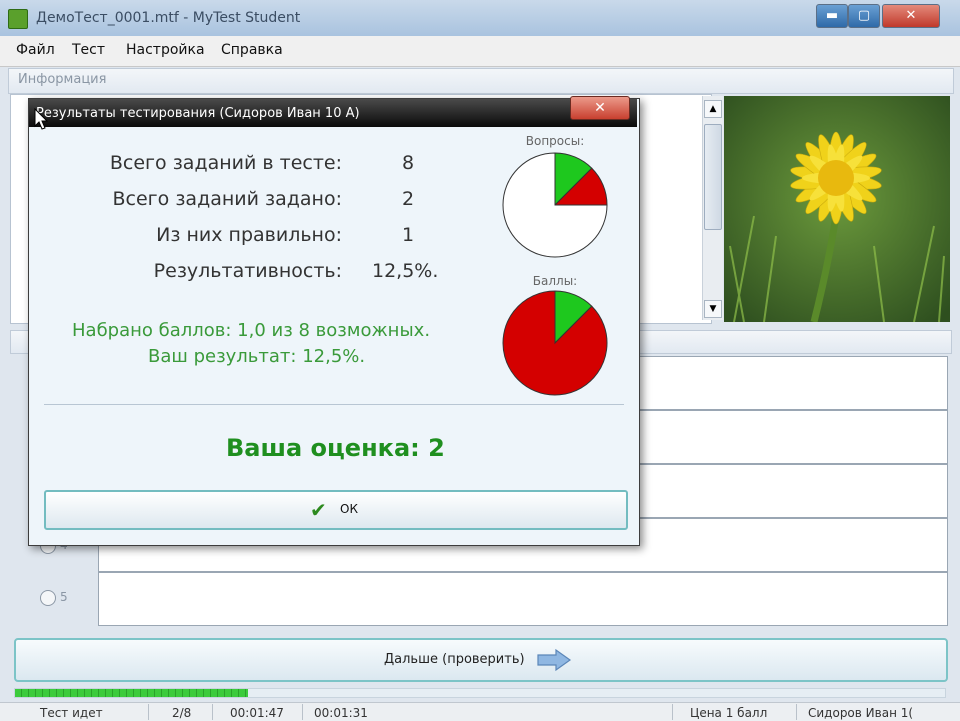  I want to click on menu-help: Справка, so click(252, 50).